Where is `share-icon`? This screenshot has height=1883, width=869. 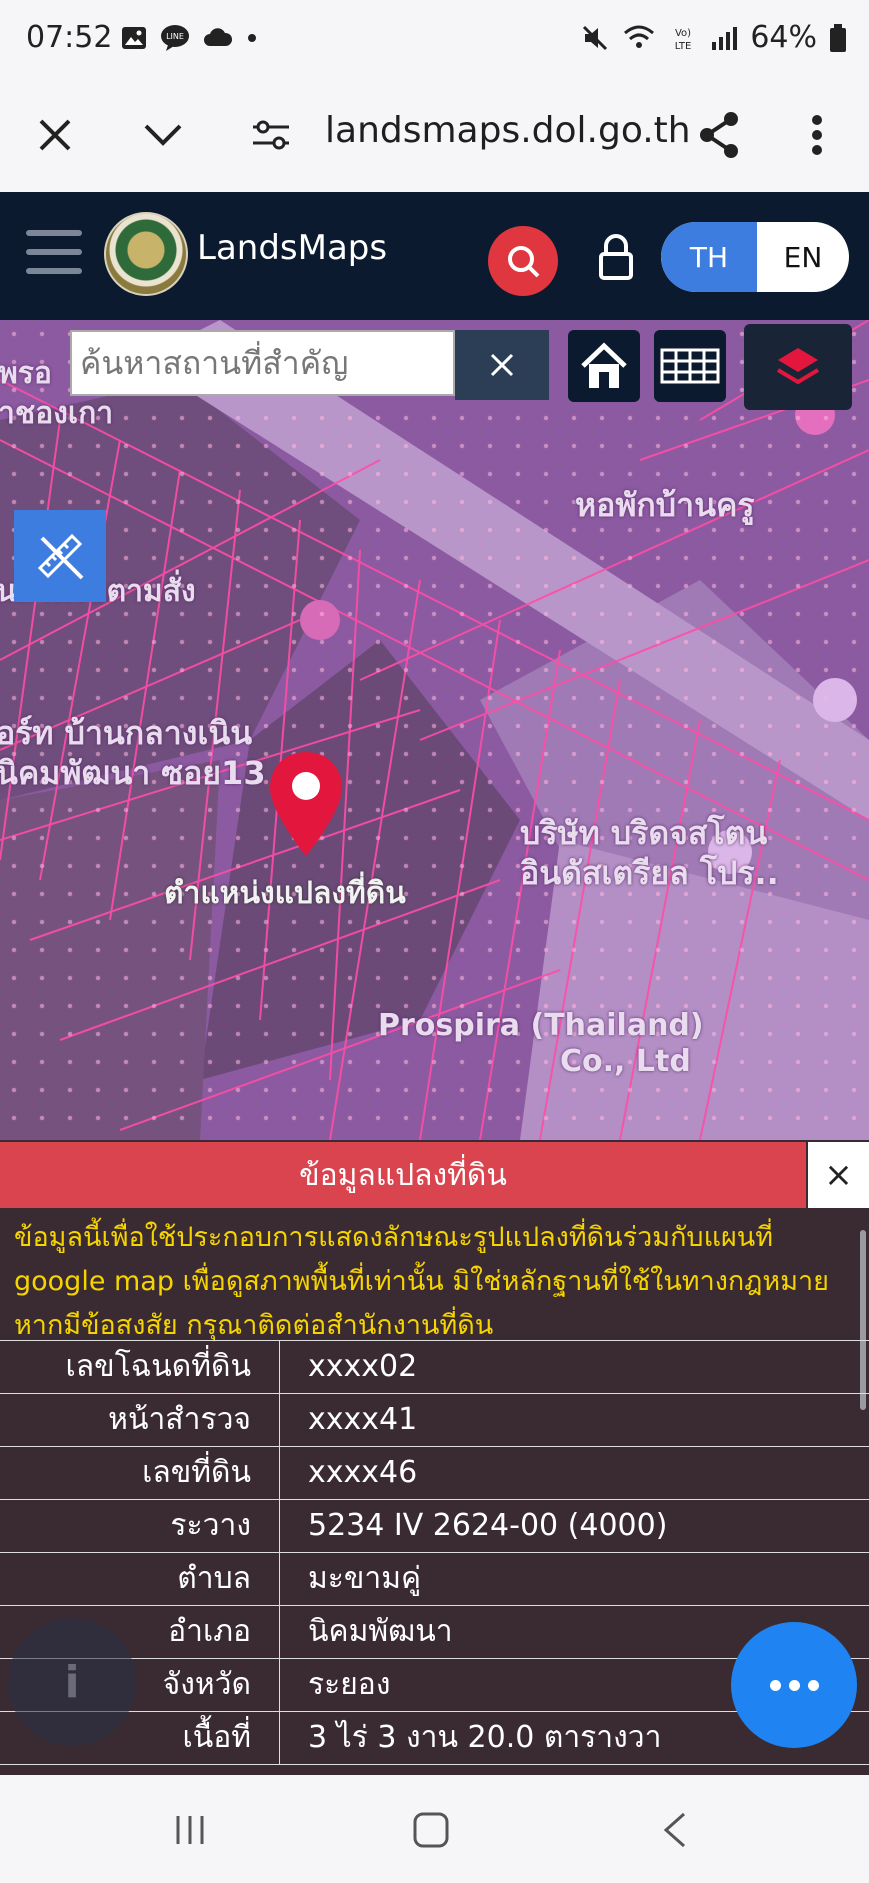
share-icon is located at coordinates (719, 135).